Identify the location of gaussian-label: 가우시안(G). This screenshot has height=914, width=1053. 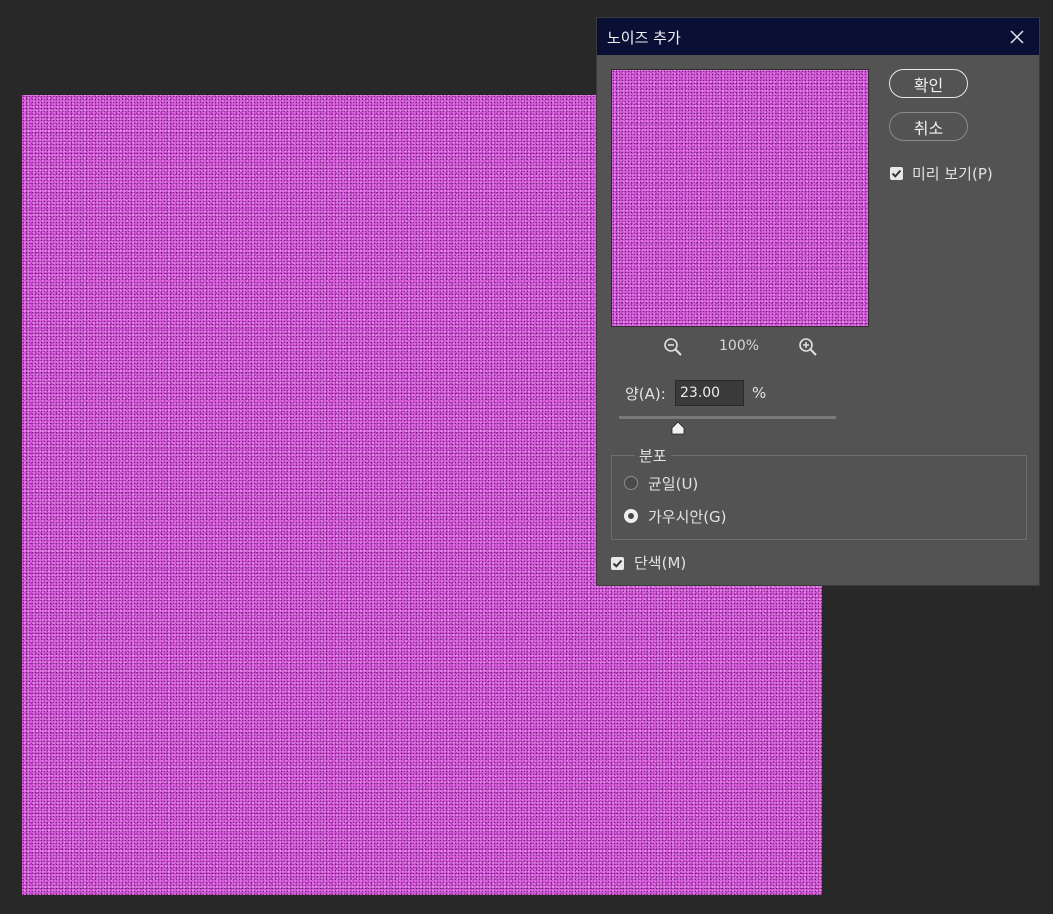
(687, 516).